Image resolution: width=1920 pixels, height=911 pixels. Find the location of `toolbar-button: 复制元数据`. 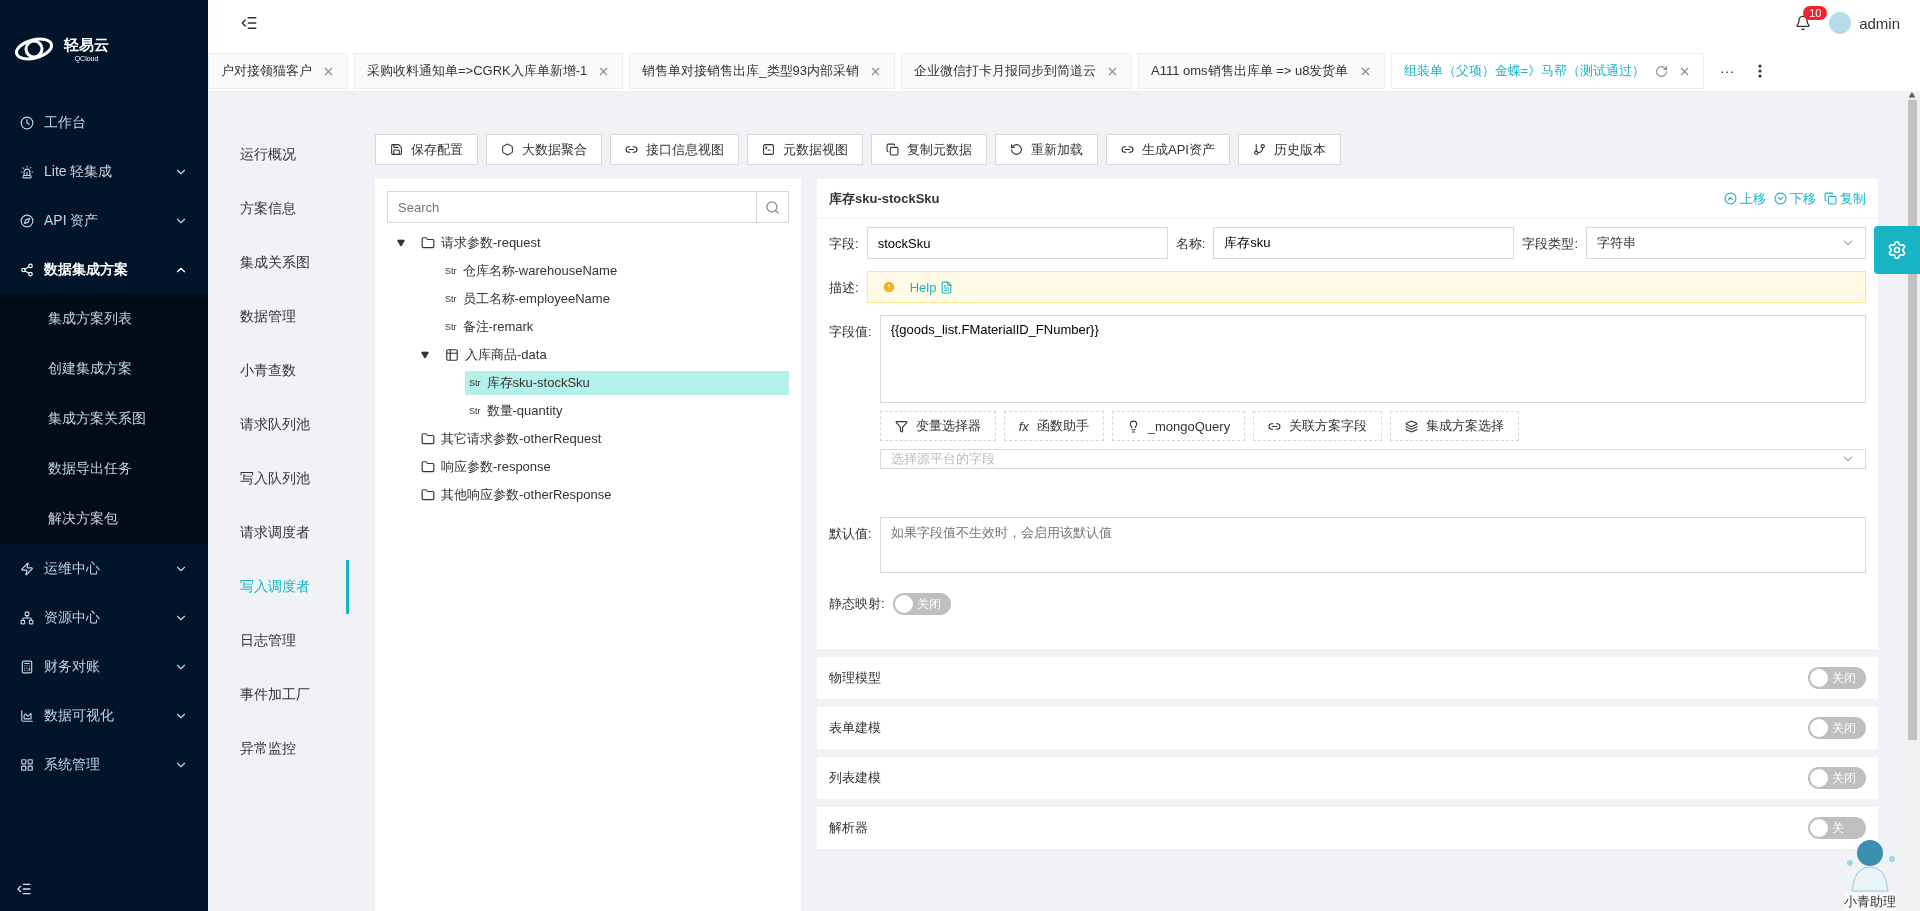

toolbar-button: 复制元数据 is located at coordinates (929, 149).